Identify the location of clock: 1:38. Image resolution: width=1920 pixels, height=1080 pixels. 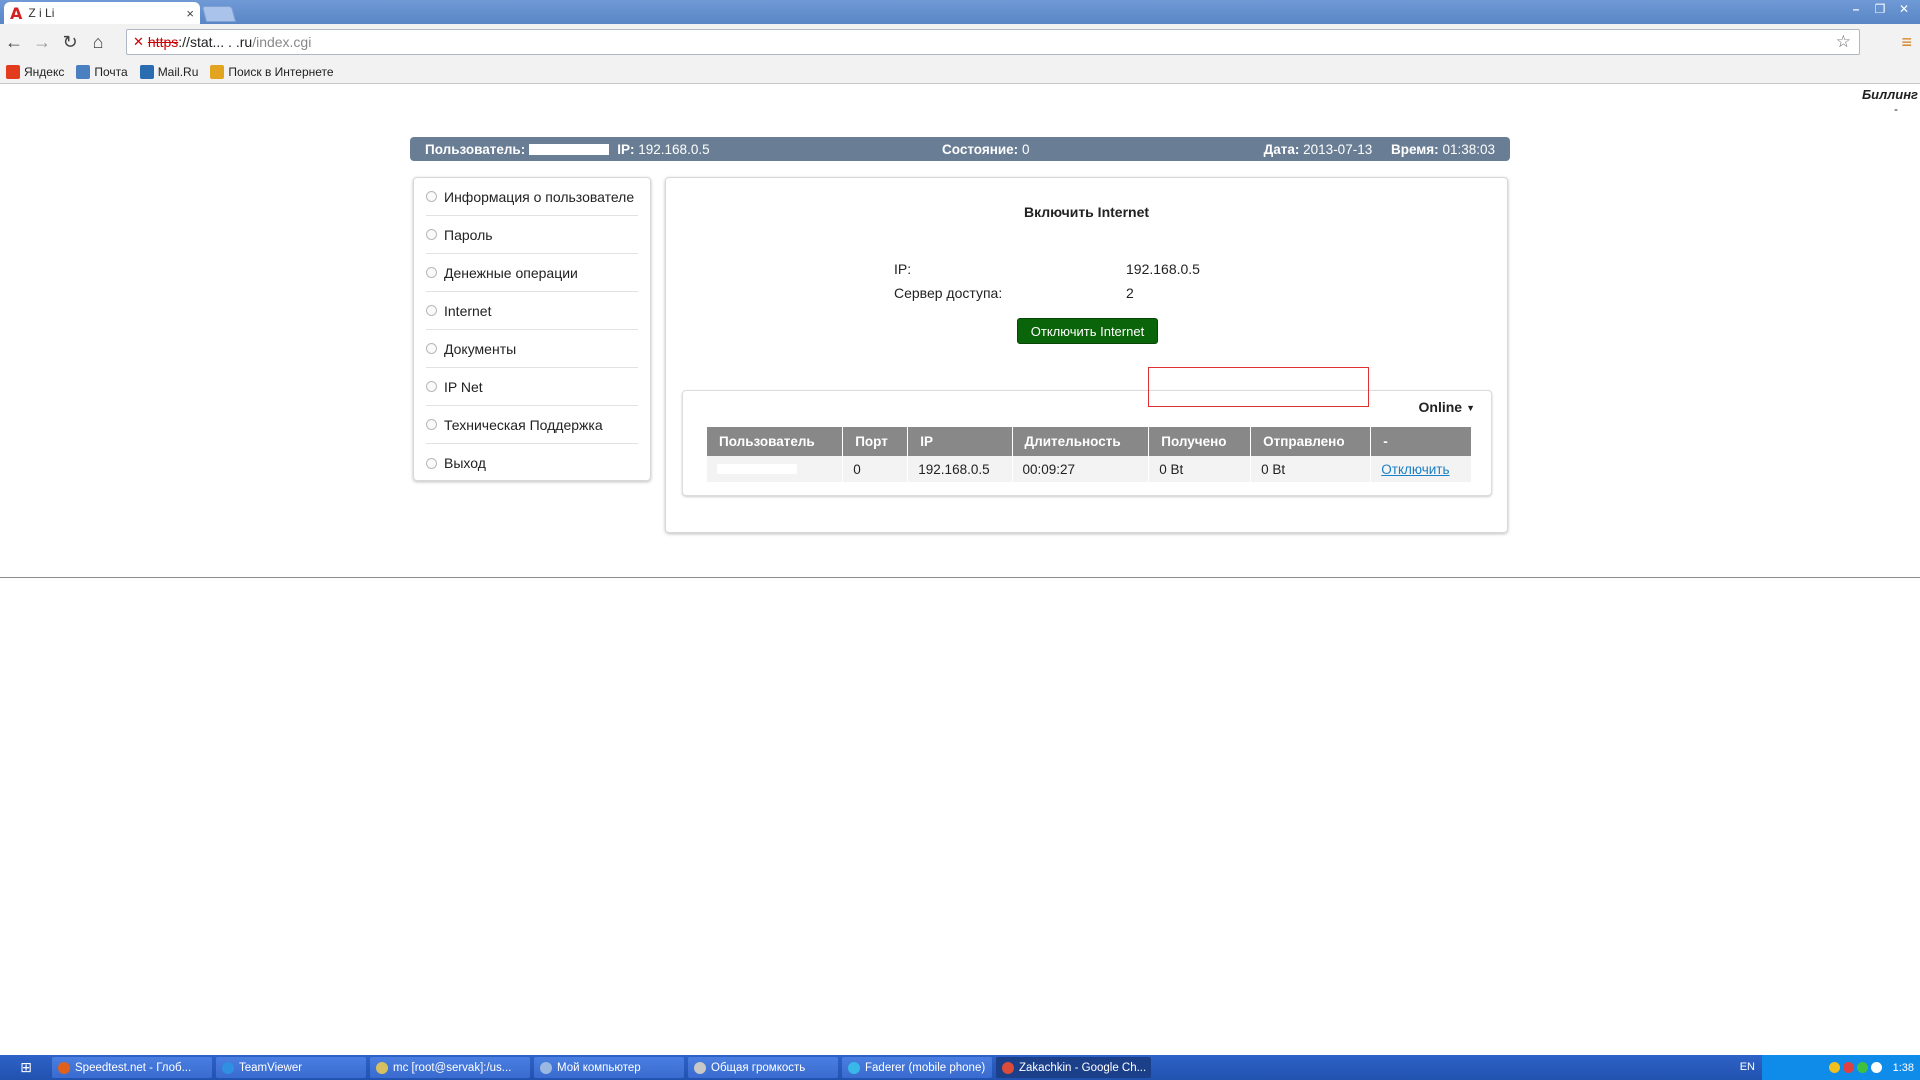
(1903, 1067).